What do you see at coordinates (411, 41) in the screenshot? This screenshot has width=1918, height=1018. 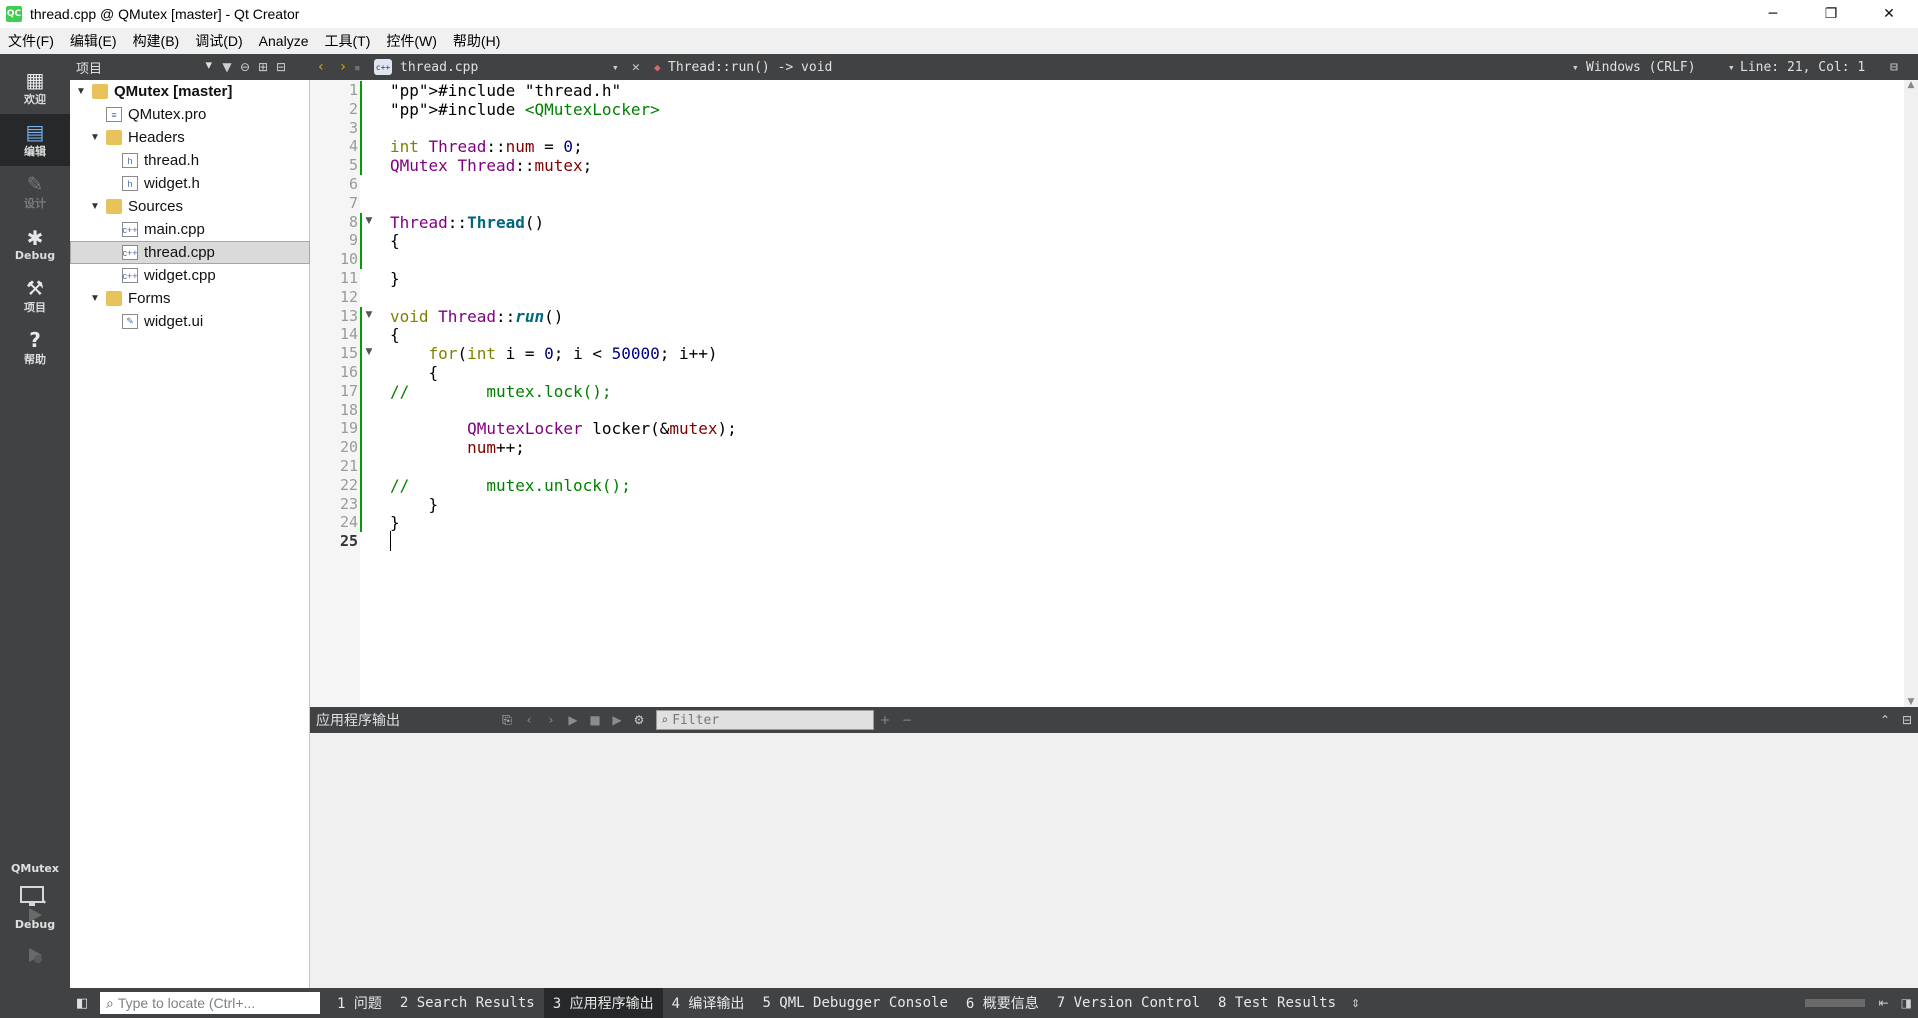 I see `menu-widgets: 控件(W)` at bounding box center [411, 41].